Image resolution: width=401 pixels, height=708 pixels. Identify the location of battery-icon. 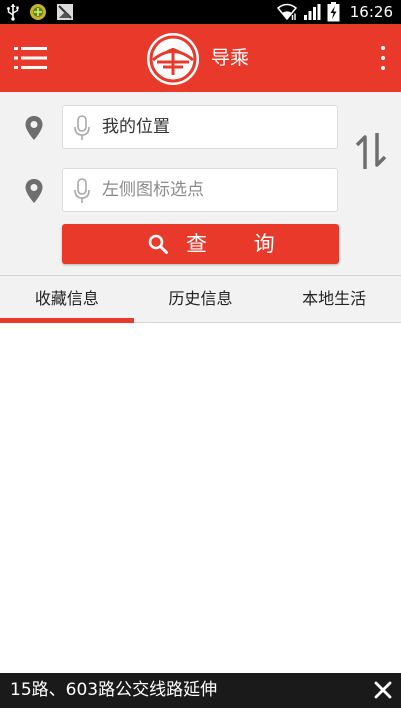
(333, 12).